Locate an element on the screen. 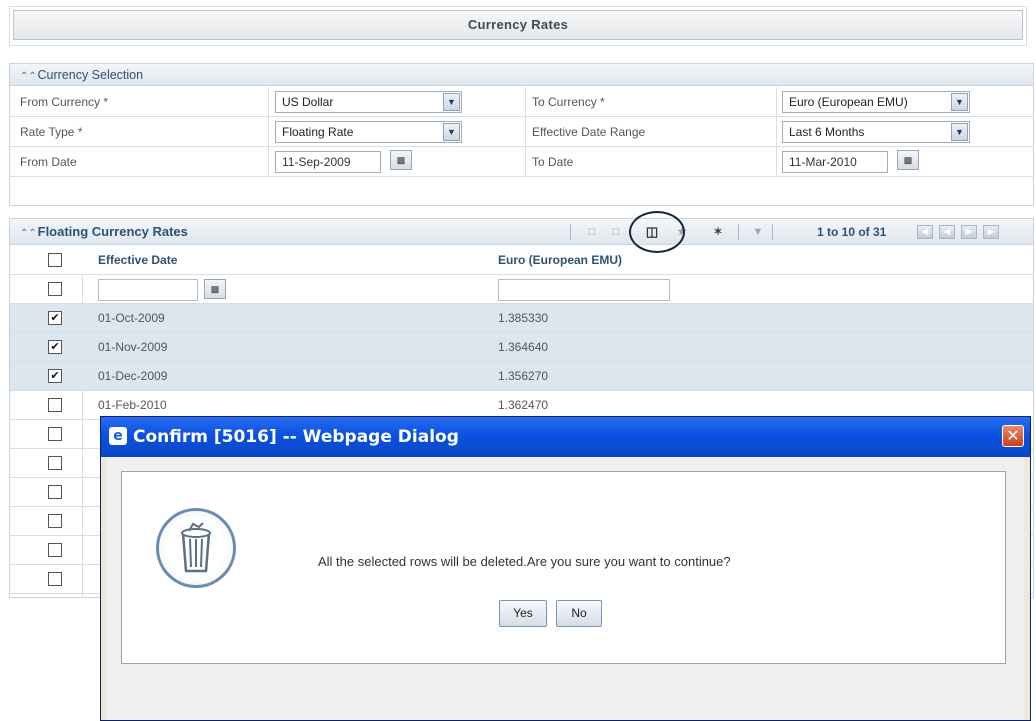 The image size is (1036, 721). to-currency-label: To Currency * is located at coordinates (568, 102).